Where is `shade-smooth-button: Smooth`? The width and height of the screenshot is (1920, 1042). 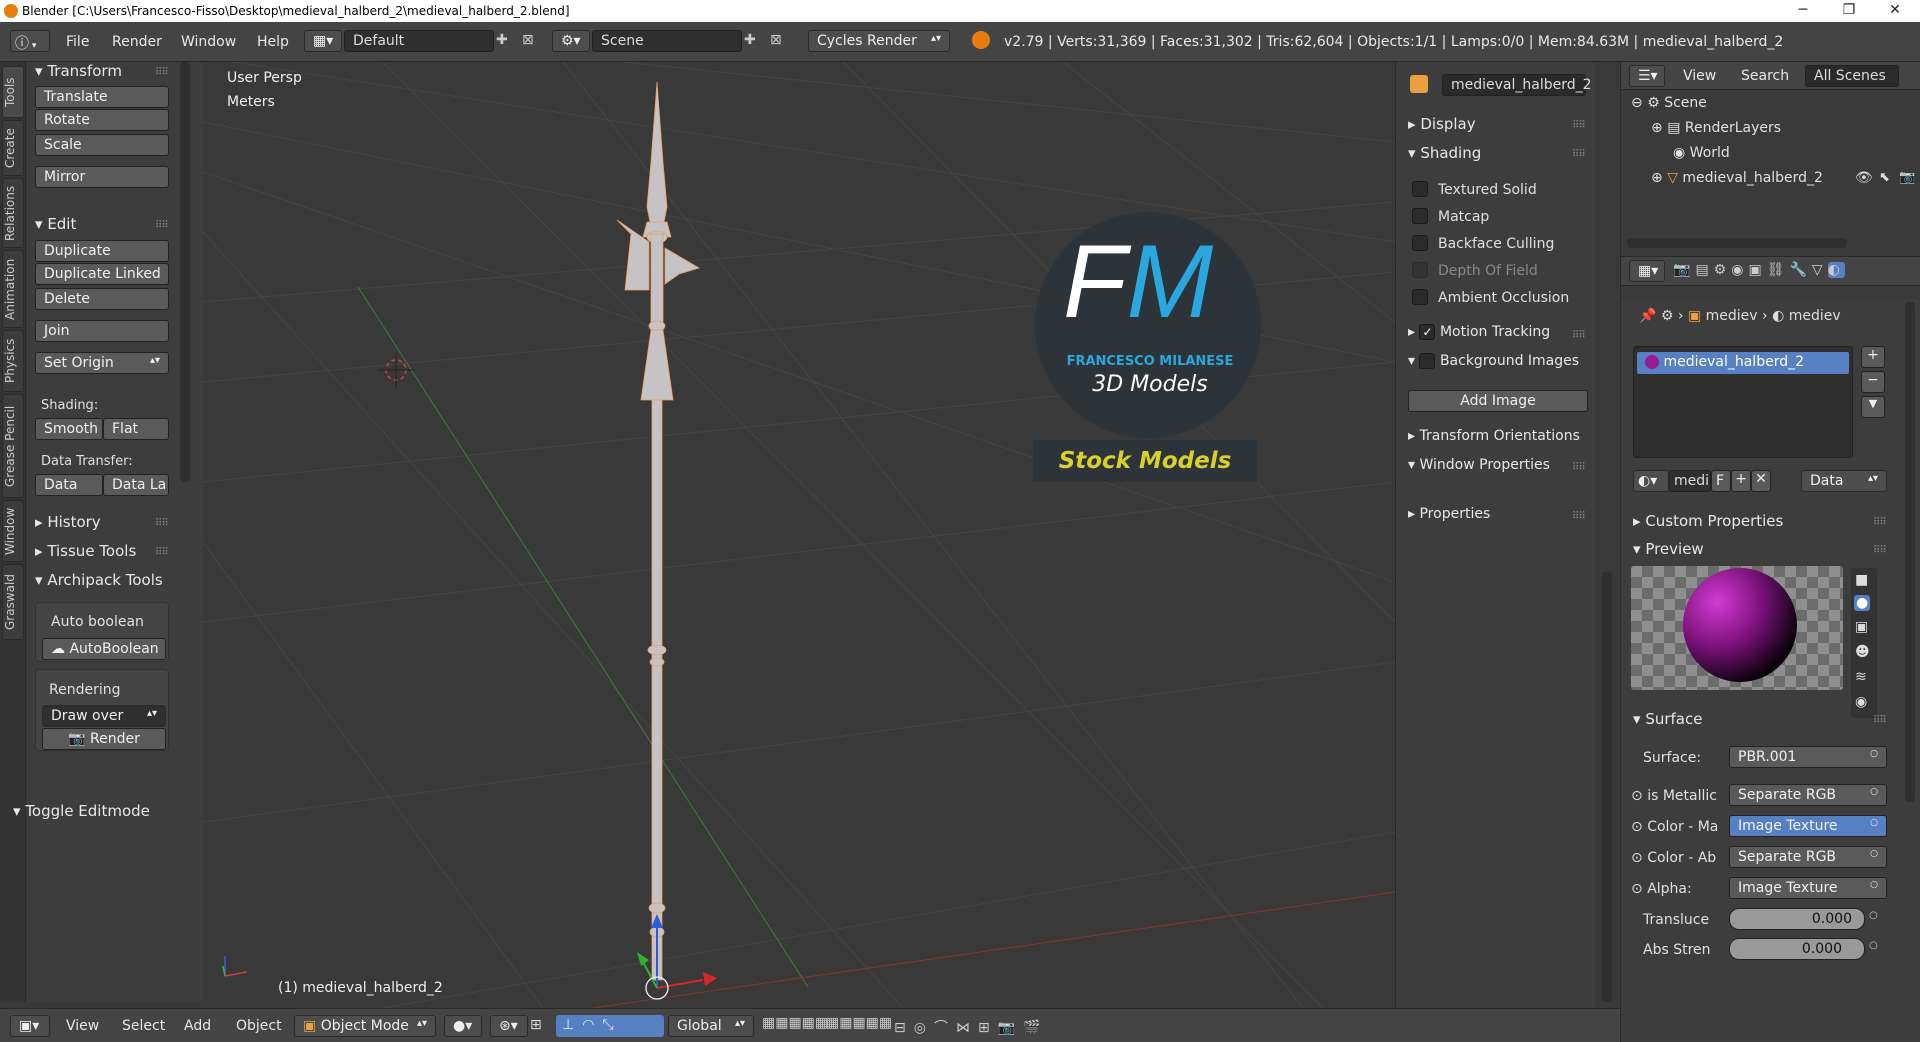
shade-smooth-button: Smooth is located at coordinates (69, 429).